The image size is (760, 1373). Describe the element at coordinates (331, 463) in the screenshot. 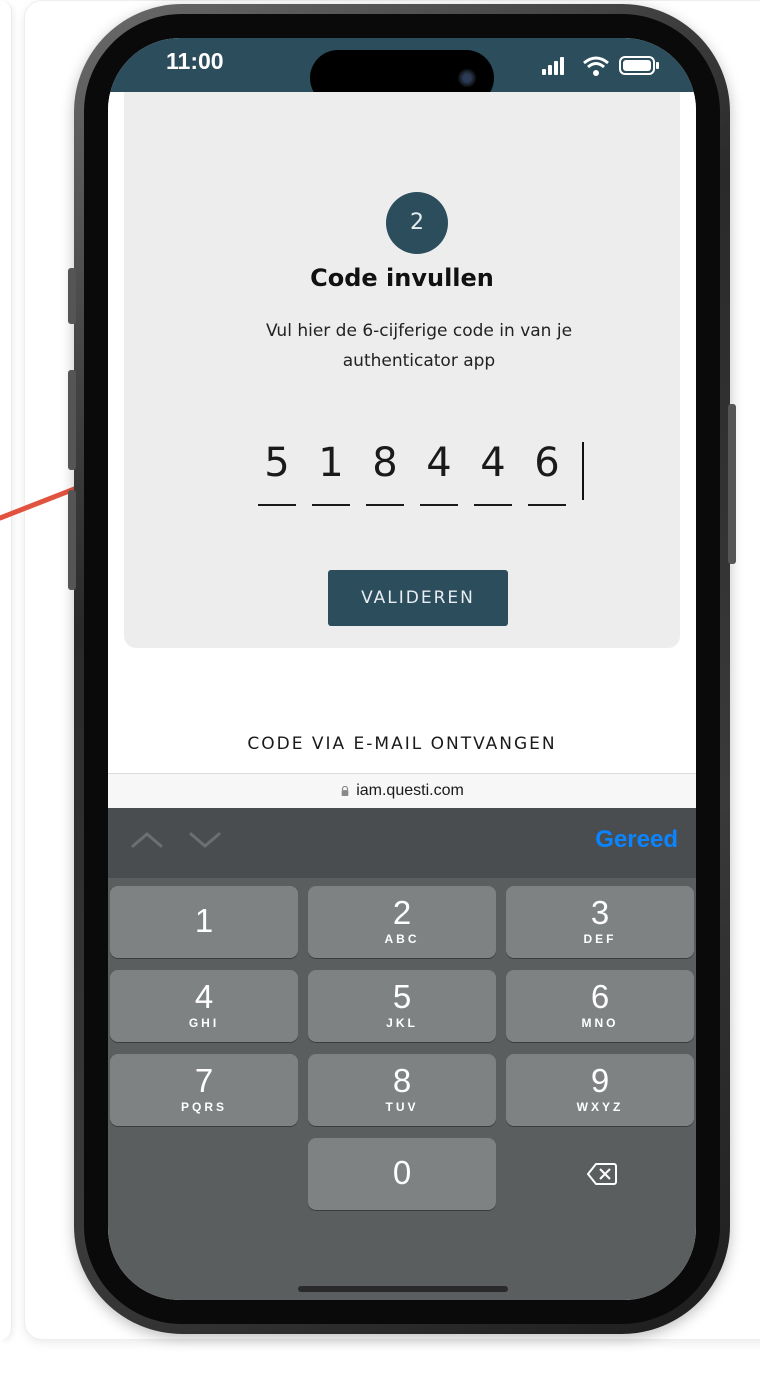

I see `code-digit: 1` at that location.